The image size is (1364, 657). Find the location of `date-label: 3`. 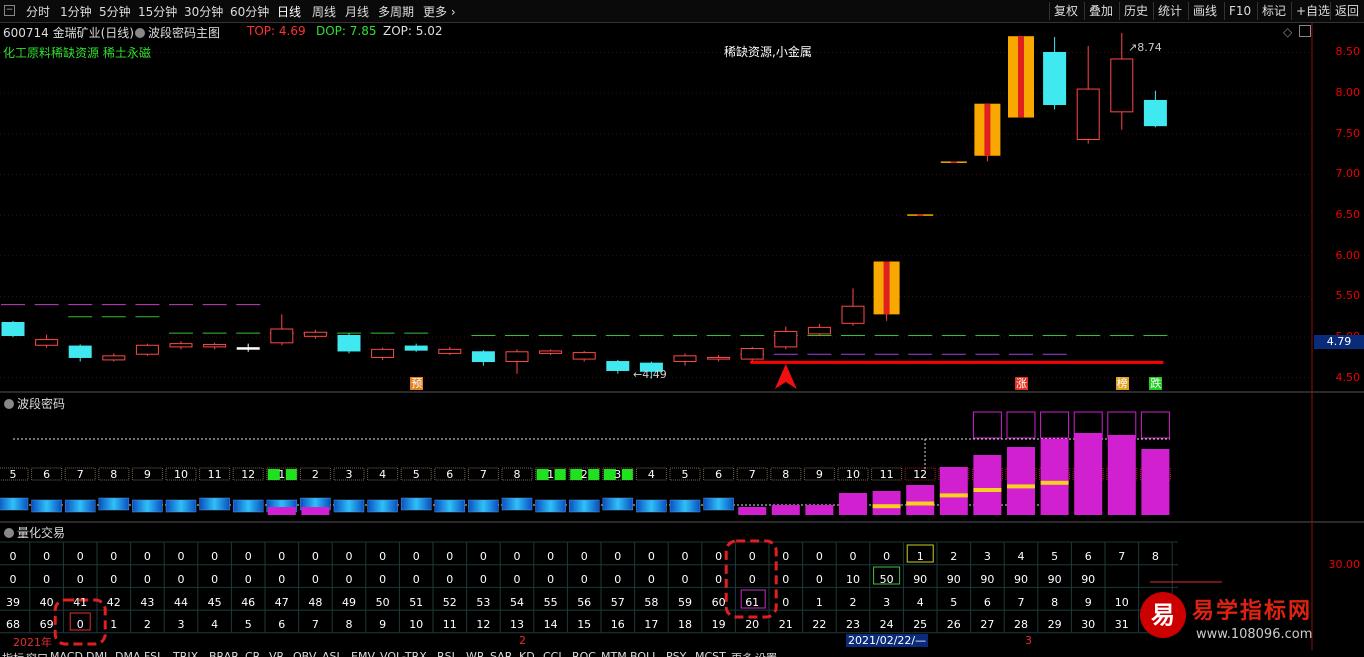

date-label: 3 is located at coordinates (1028, 640).